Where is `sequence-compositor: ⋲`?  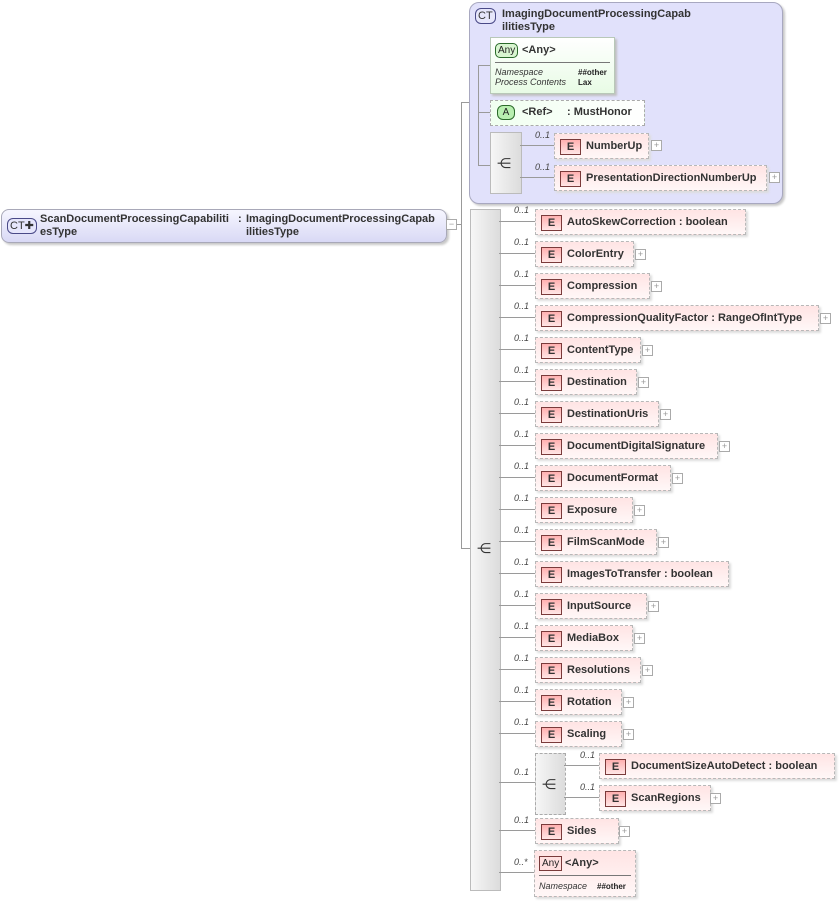 sequence-compositor: ⋲ is located at coordinates (506, 163).